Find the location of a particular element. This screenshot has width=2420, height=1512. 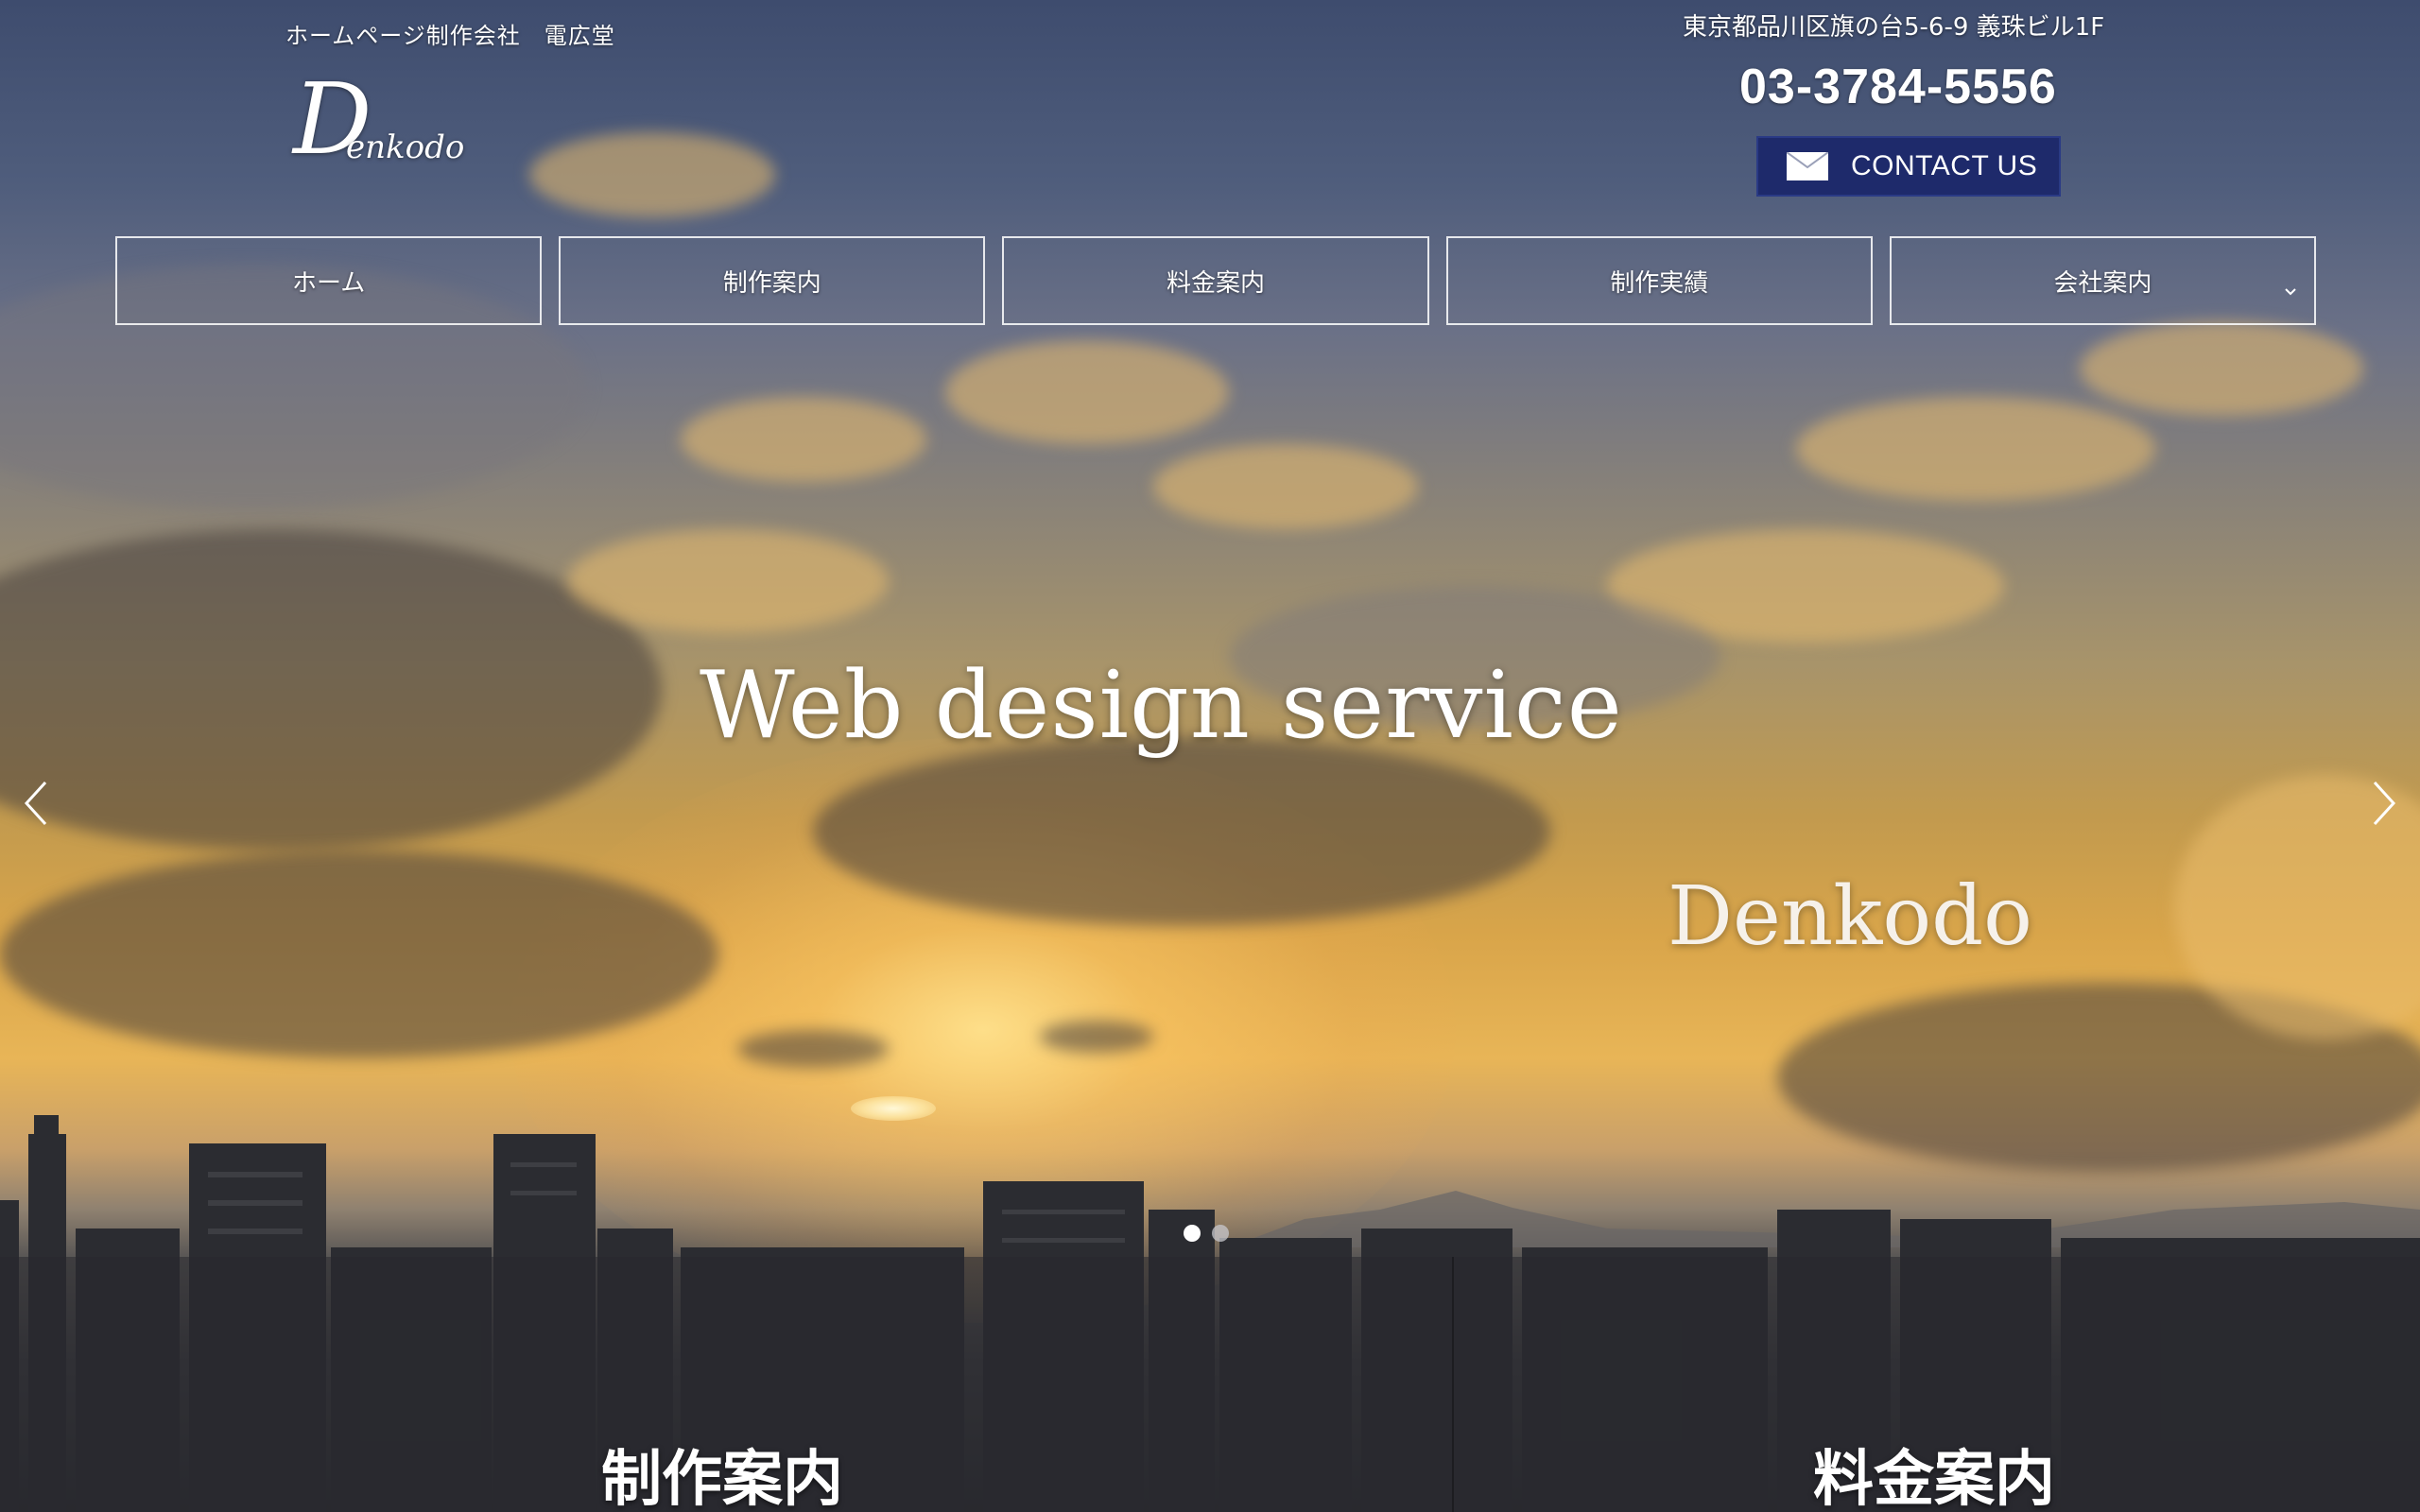

chevron-left-icon is located at coordinates (36, 803).